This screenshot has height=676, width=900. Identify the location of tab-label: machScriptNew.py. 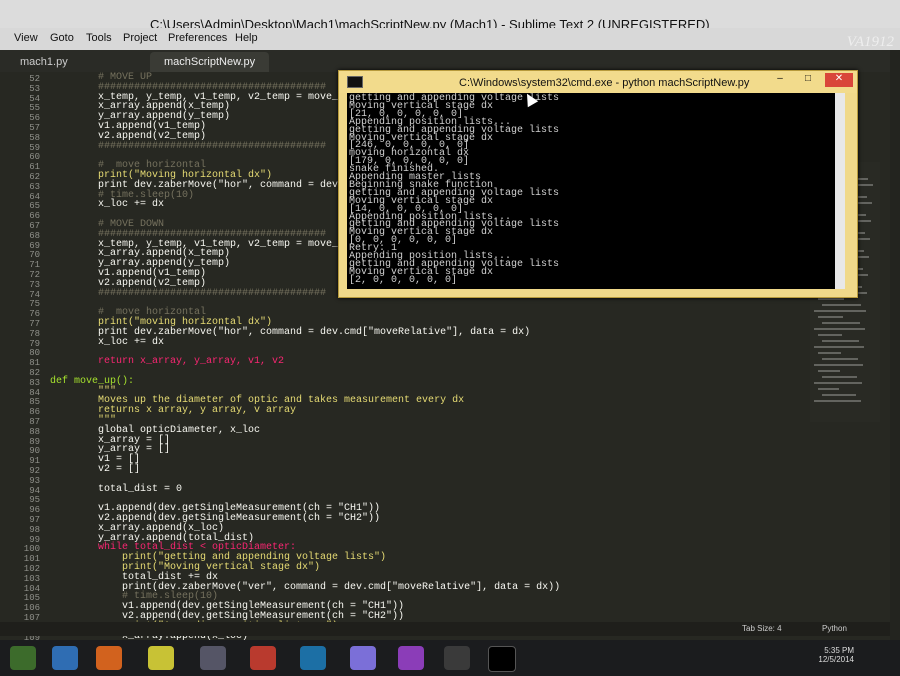
(210, 62).